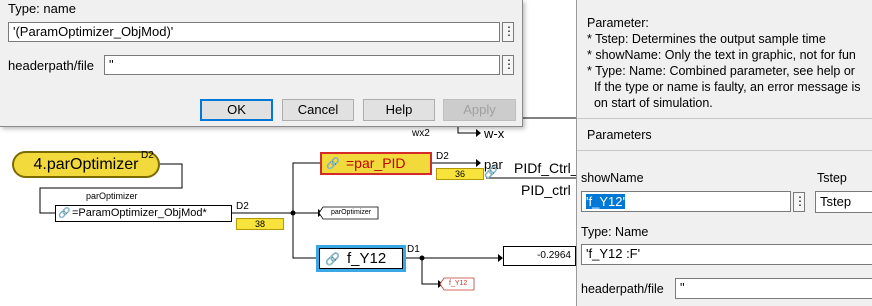 Image resolution: width=872 pixels, height=306 pixels. Describe the element at coordinates (619, 135) in the screenshot. I see `parameters-heading: Parameters` at that location.